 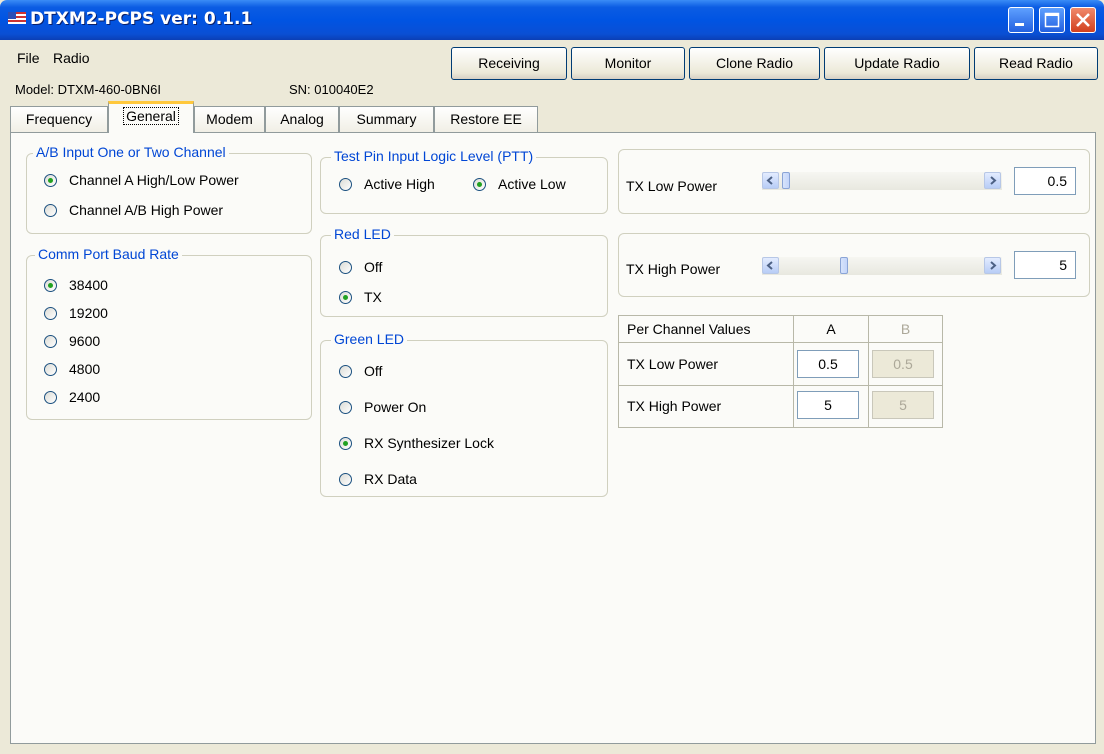 What do you see at coordinates (50, 210) in the screenshot?
I see `radio-channel-ab` at bounding box center [50, 210].